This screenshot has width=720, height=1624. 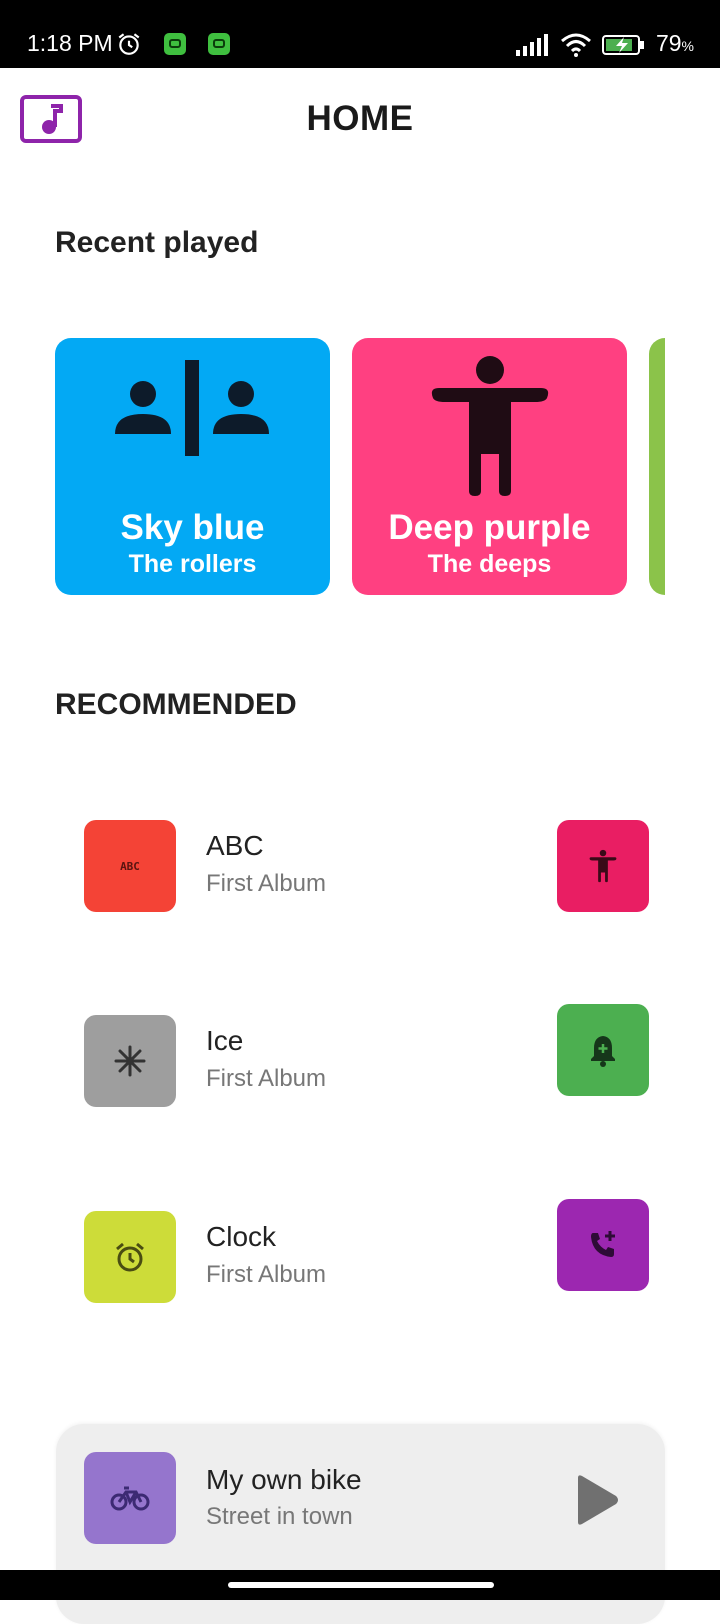 I want to click on snowflake-icon, so click(x=130, y=1061).